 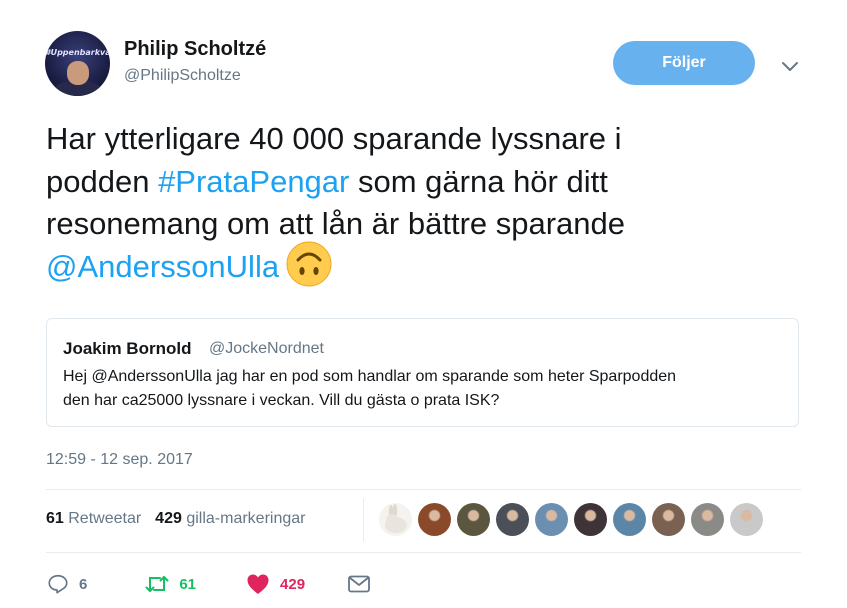 I want to click on mention-link: @AnderssonUlla, so click(x=162, y=266).